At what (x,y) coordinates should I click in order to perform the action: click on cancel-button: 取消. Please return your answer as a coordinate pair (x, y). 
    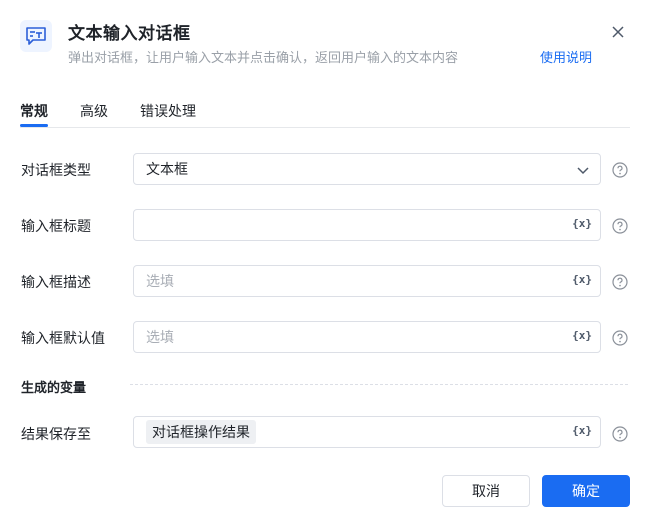
    Looking at the image, I should click on (486, 491).